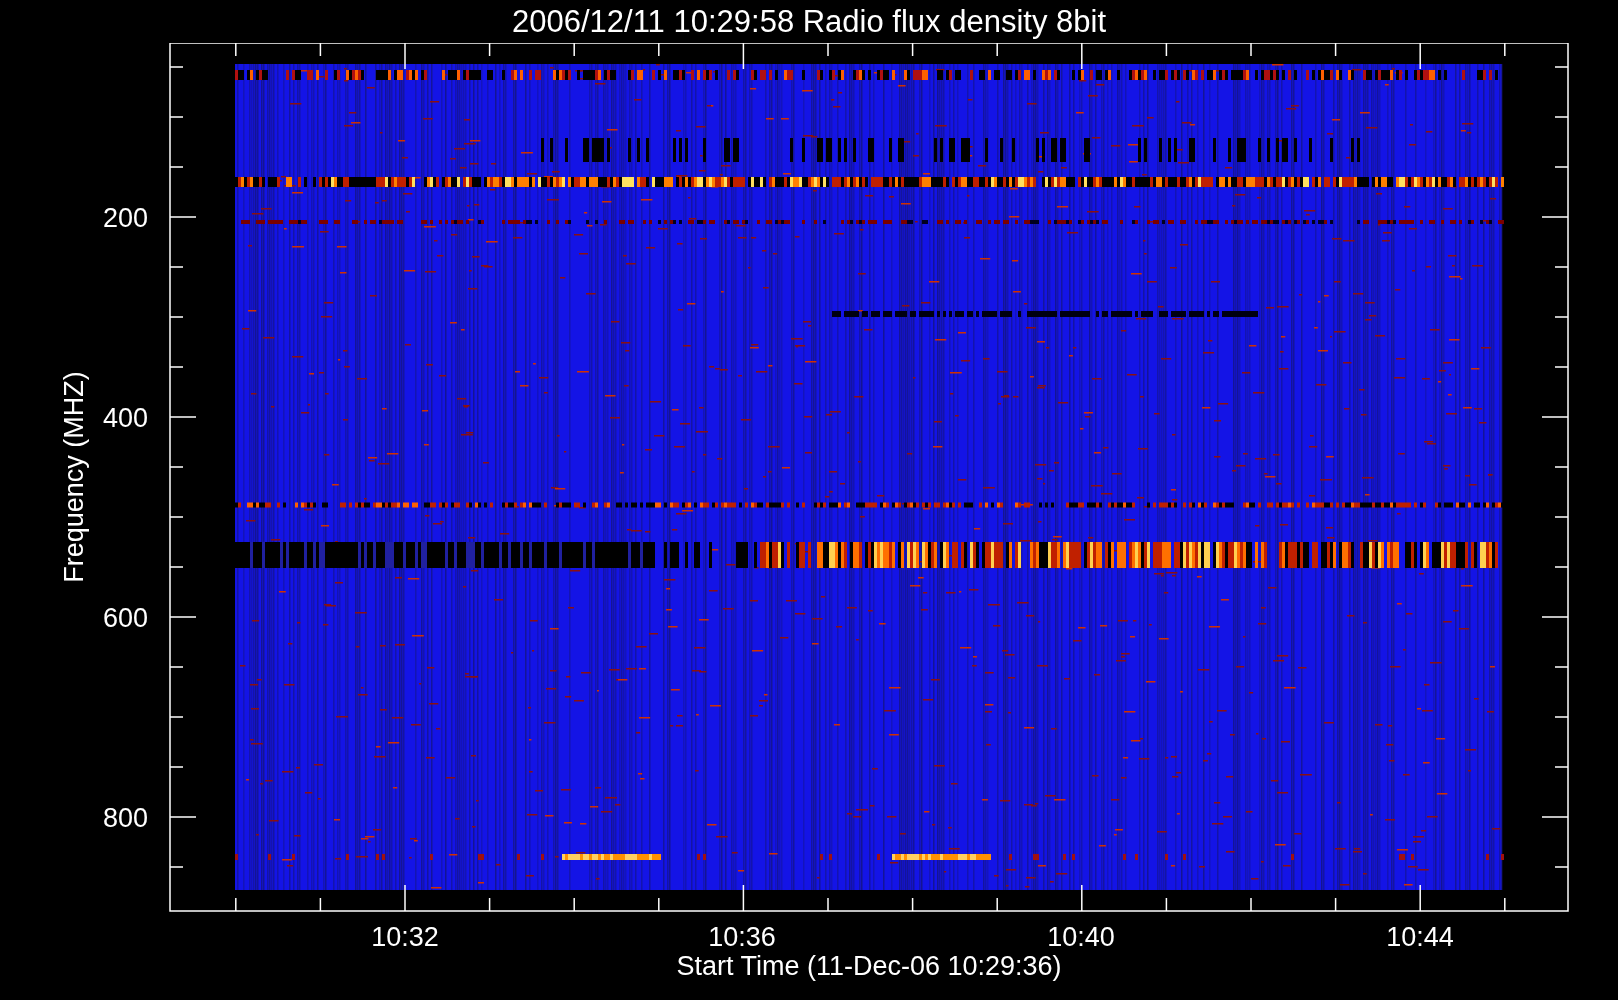 The image size is (1618, 1000). What do you see at coordinates (125, 218) in the screenshot?
I see `y-tick-label: 200` at bounding box center [125, 218].